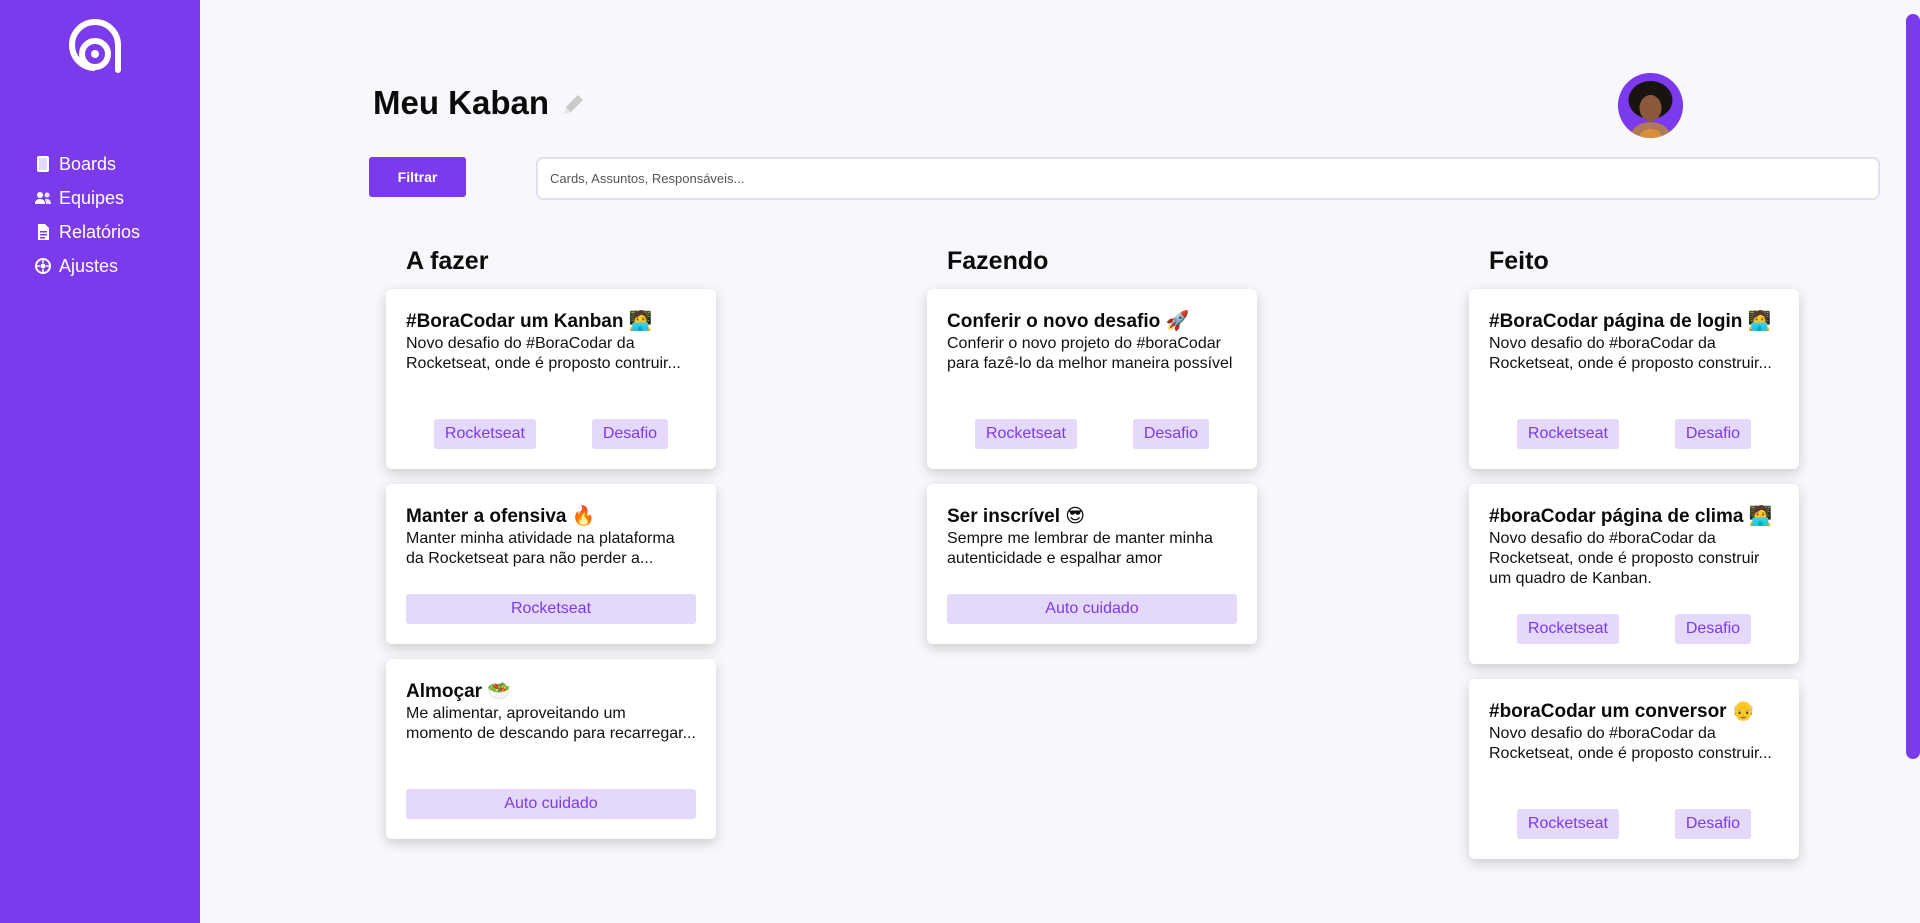 This screenshot has width=1920, height=923. Describe the element at coordinates (1519, 261) in the screenshot. I see `column-title-feito: Feito` at that location.